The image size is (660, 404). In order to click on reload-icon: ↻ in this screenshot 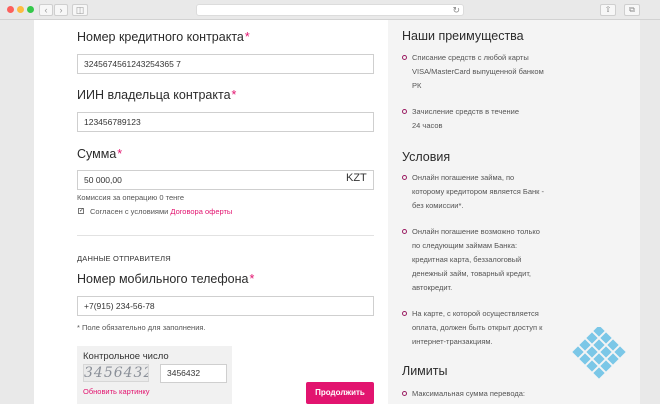, I will do `click(456, 10)`.